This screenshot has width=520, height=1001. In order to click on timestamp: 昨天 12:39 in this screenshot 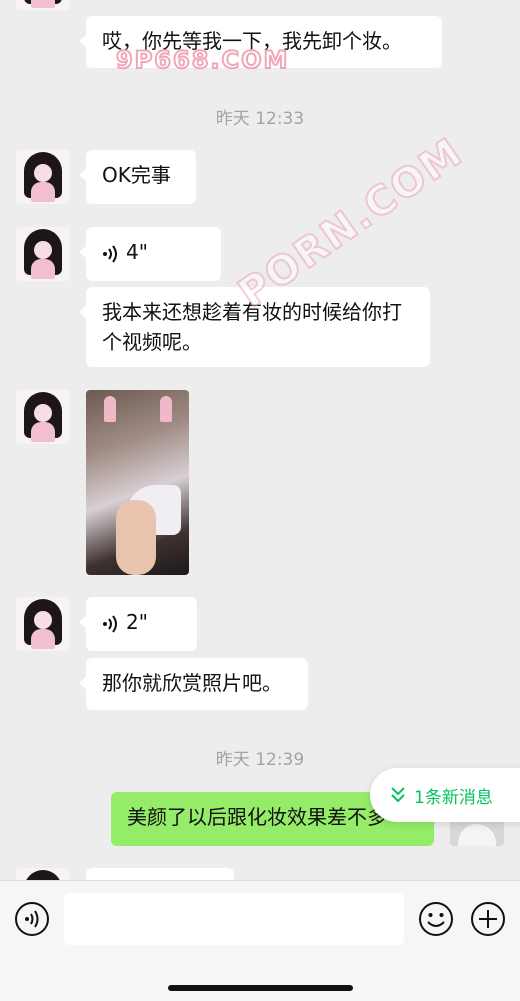, I will do `click(260, 760)`.